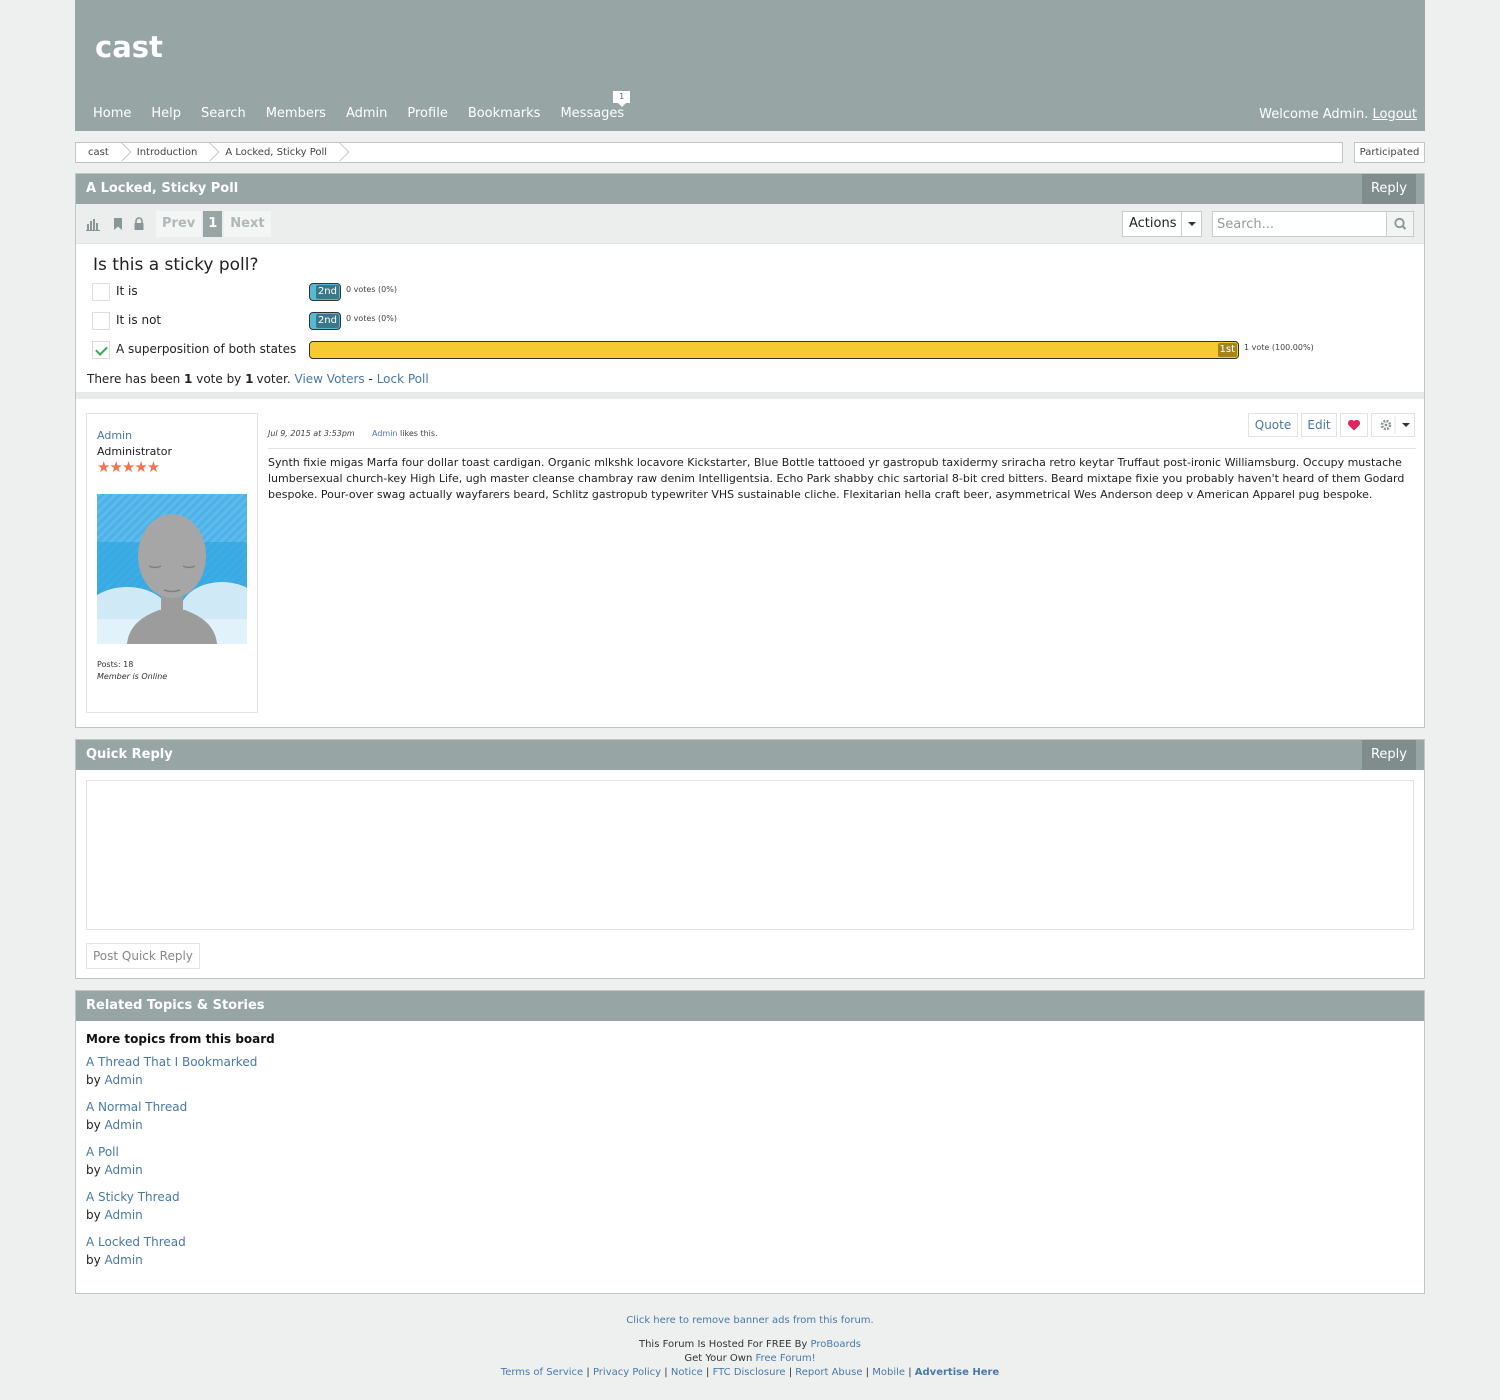 This screenshot has height=1400, width=1500. What do you see at coordinates (179, 224) in the screenshot?
I see `prev-page-button: Prev` at bounding box center [179, 224].